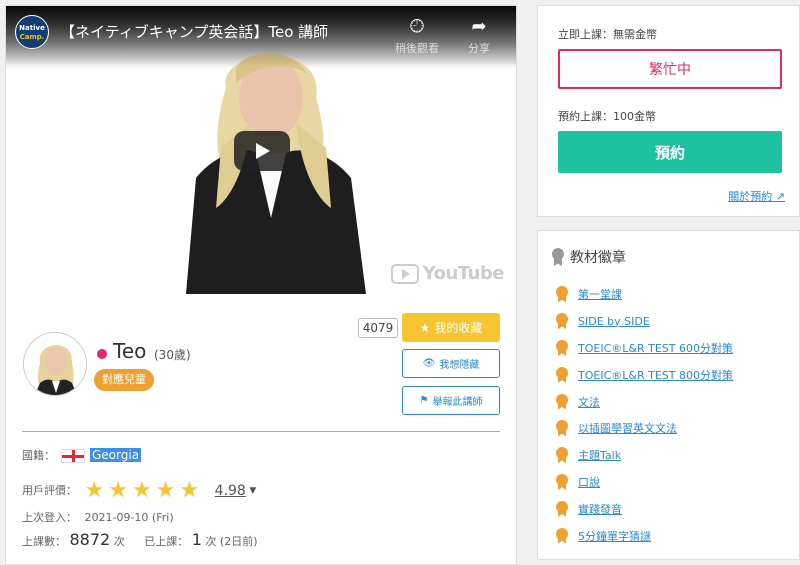 The image size is (800, 565). I want to click on badge-item: TOEIC®L&R TEST 800分對策, so click(644, 374).